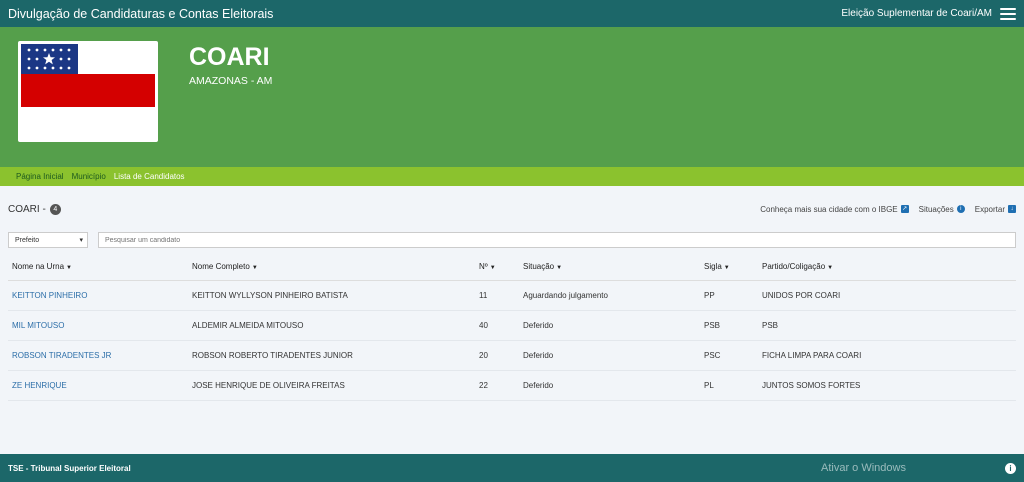  Describe the element at coordinates (609, 295) in the screenshot. I see `candidate-status: Aguardando julgamento` at that location.